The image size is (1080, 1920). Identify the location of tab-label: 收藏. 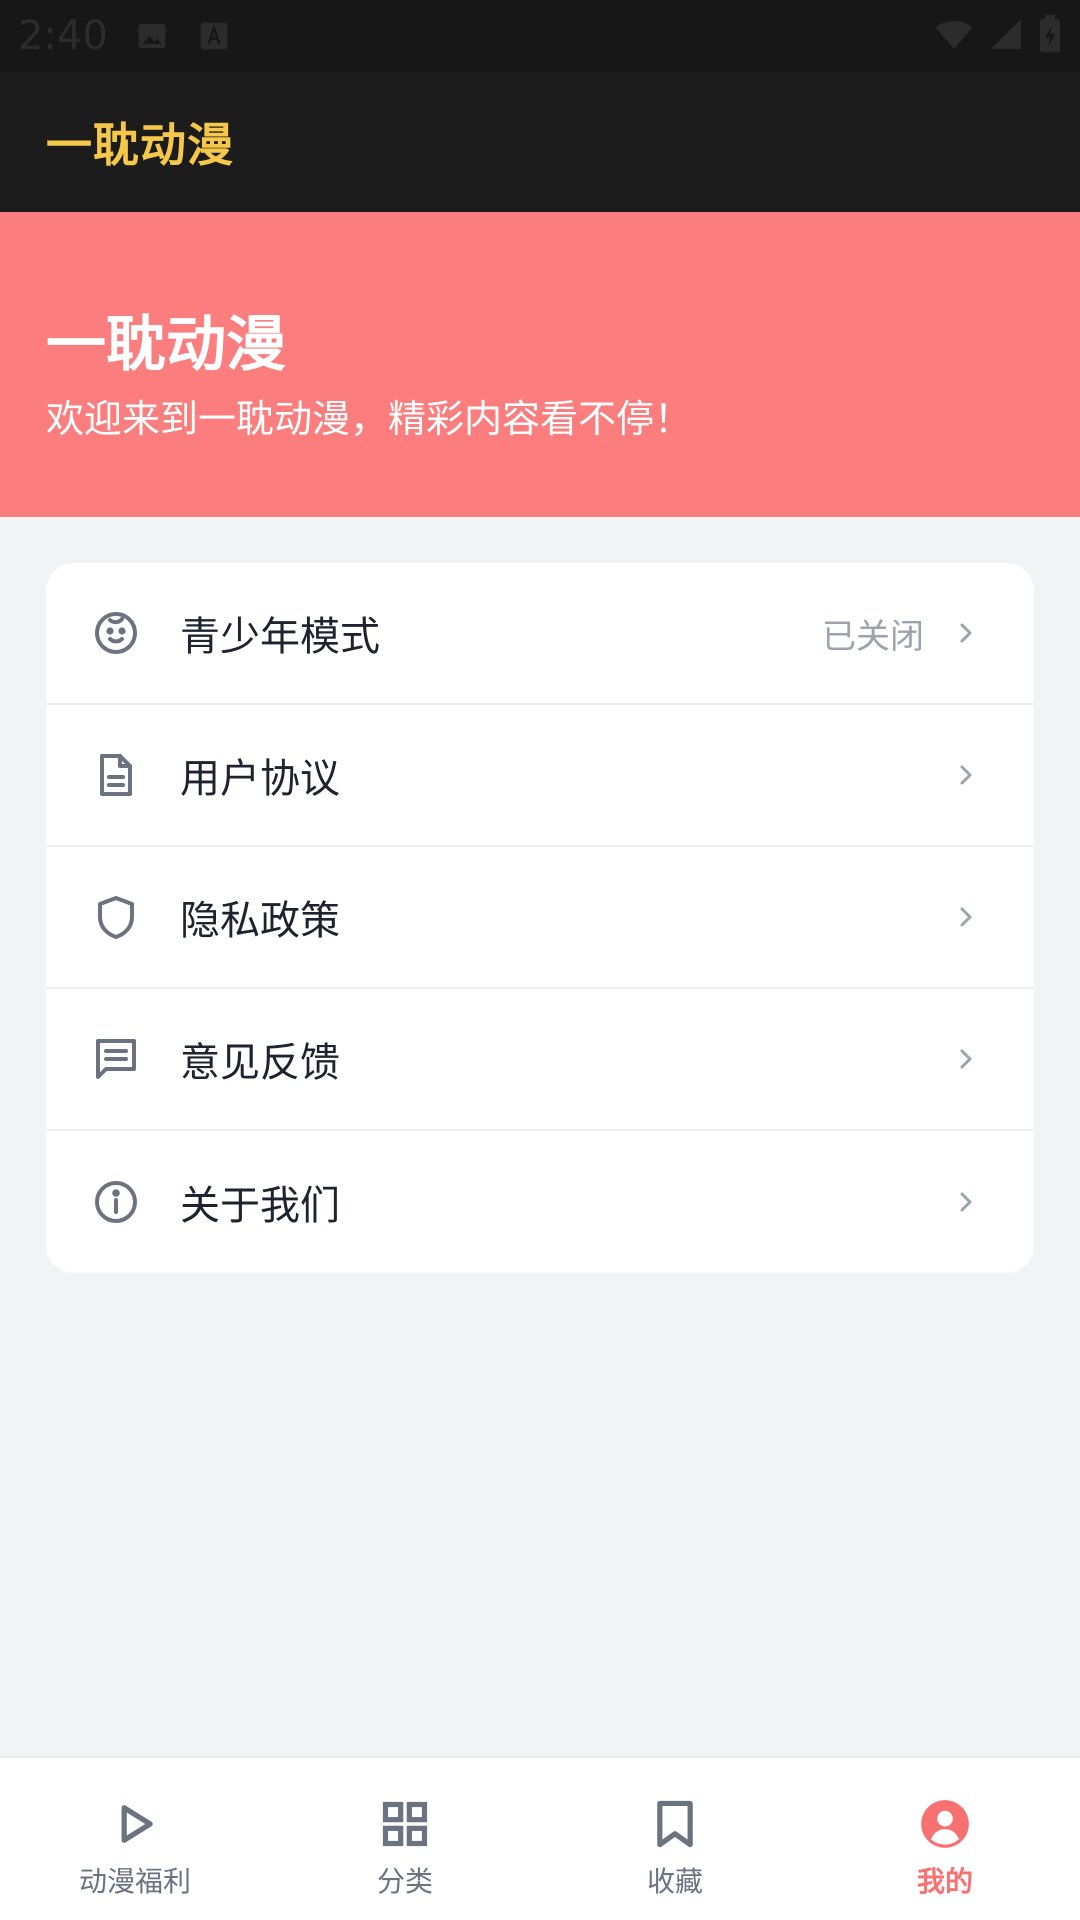
(674, 1881).